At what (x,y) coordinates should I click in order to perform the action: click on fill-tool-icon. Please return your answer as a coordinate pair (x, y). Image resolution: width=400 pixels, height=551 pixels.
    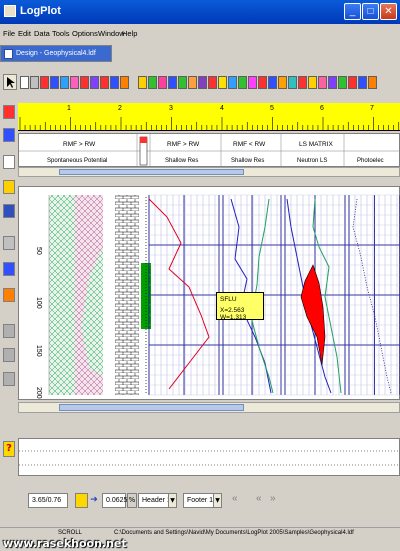
    Looking at the image, I should click on (34, 82).